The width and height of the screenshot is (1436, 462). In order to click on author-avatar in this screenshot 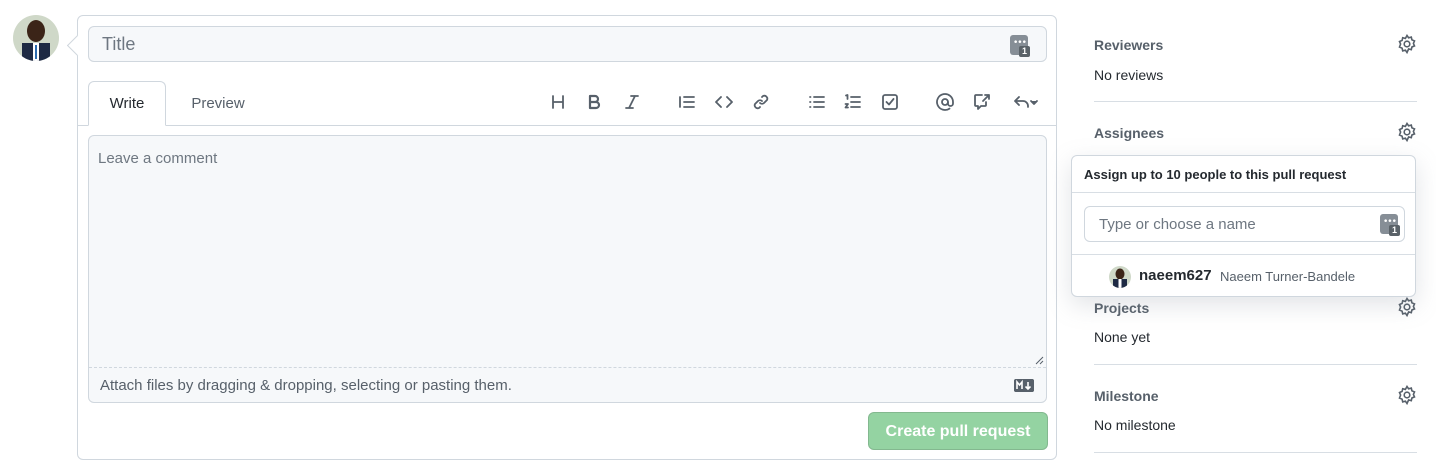, I will do `click(36, 38)`.